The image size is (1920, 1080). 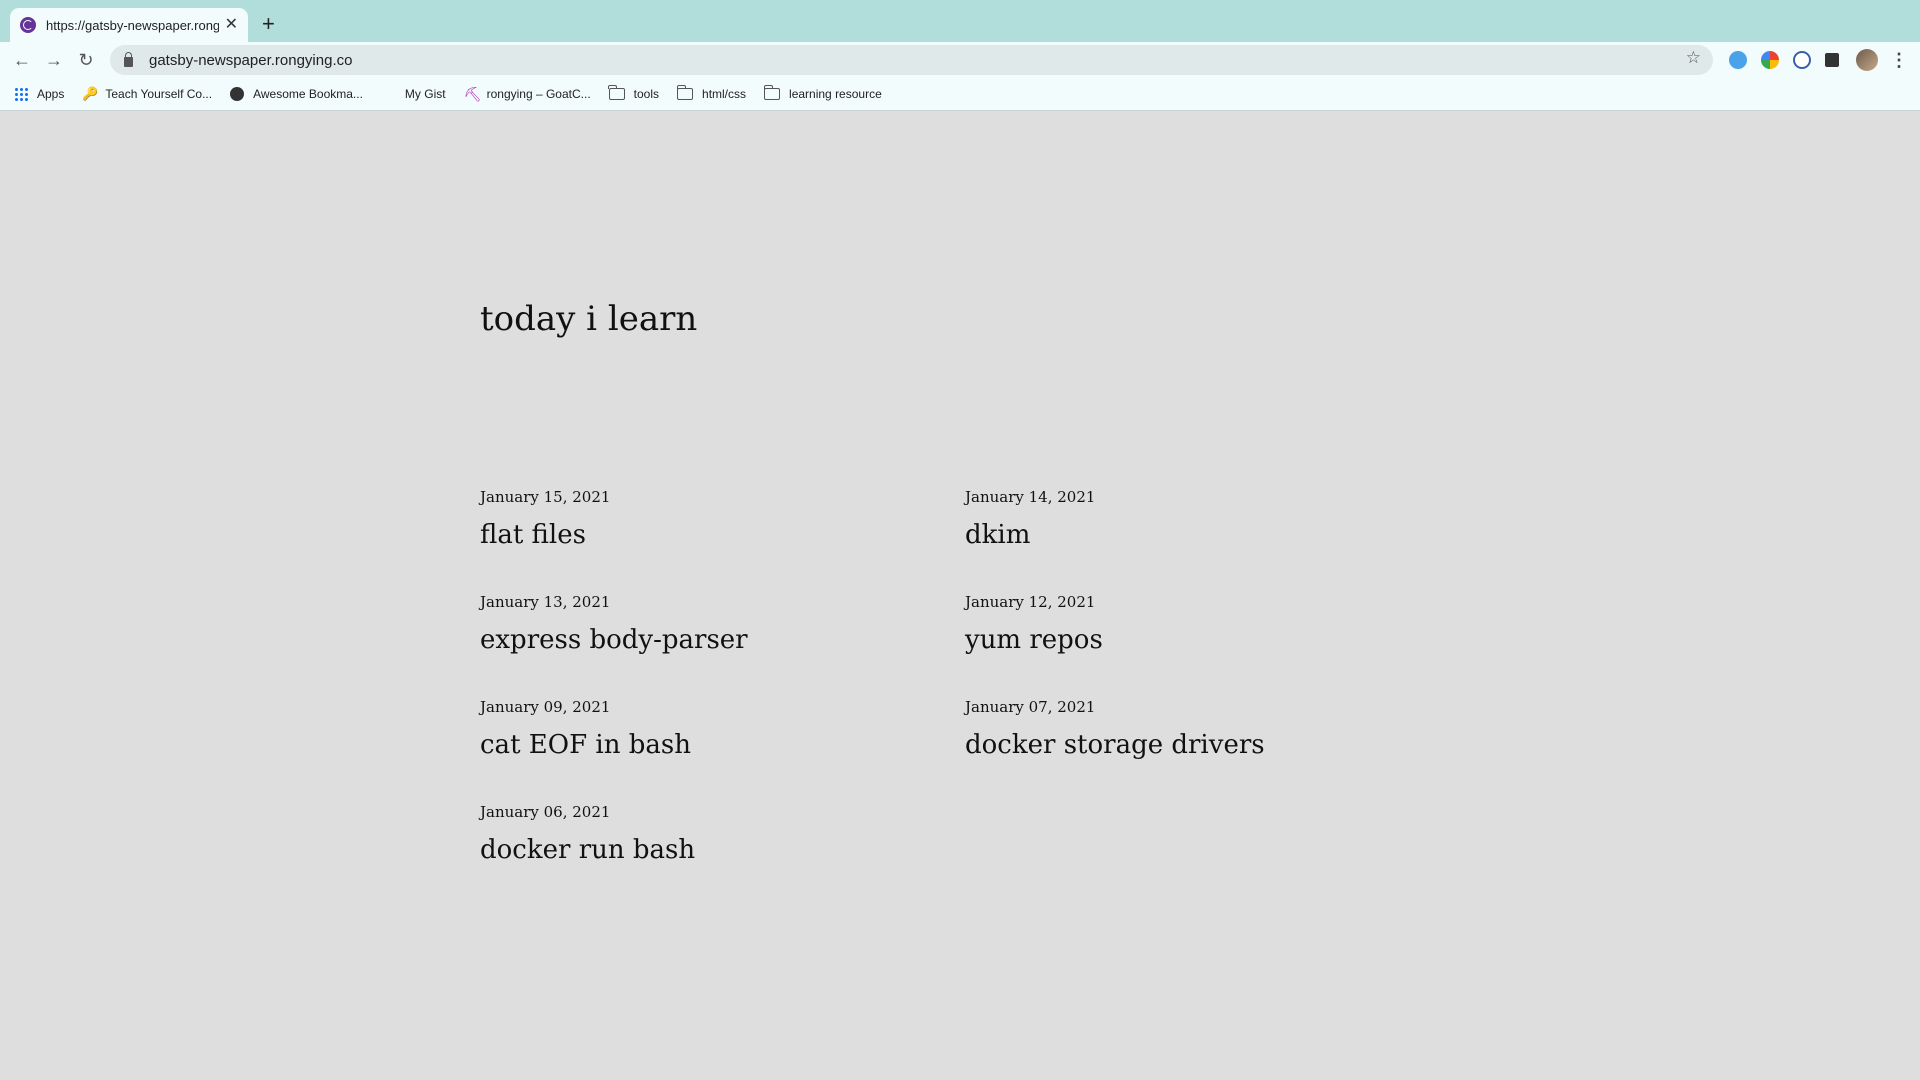 What do you see at coordinates (86, 60) in the screenshot?
I see `reload-icon: ↻` at bounding box center [86, 60].